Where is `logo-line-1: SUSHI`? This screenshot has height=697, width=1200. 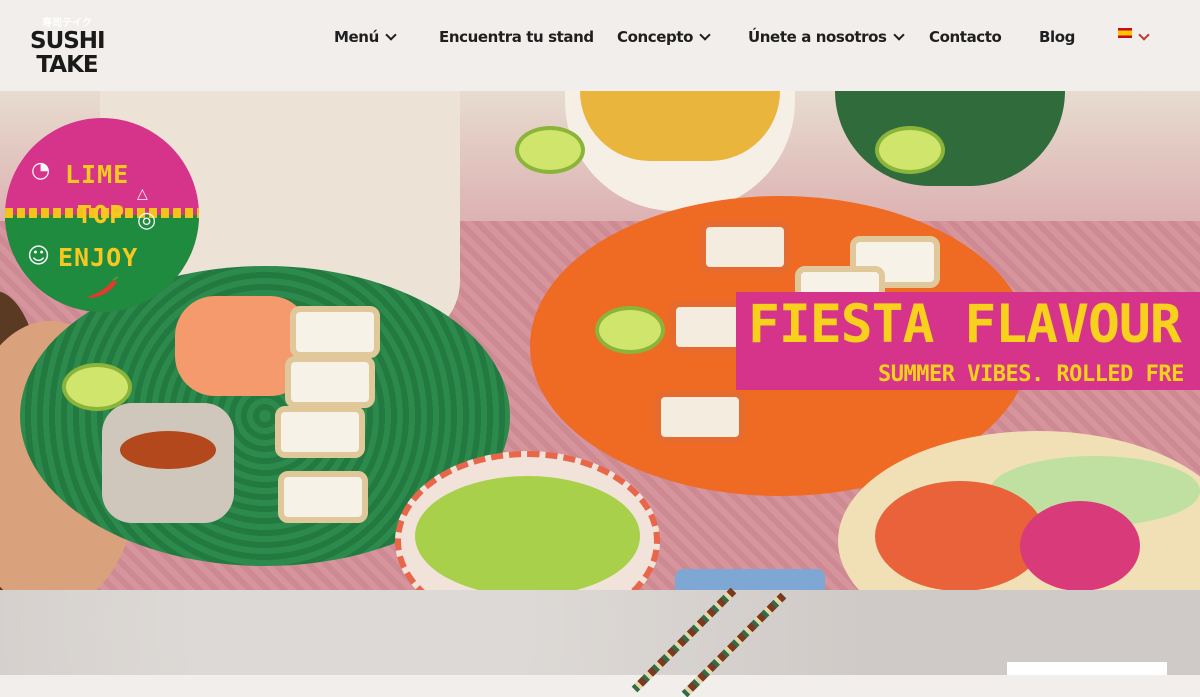
logo-line-1: SUSHI is located at coordinates (68, 41).